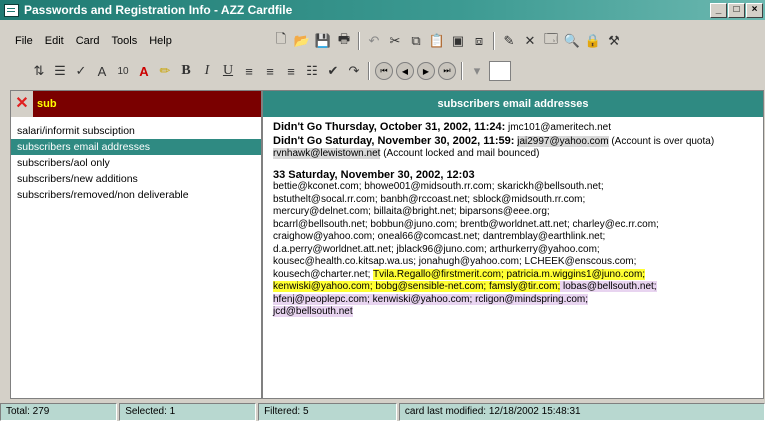  Describe the element at coordinates (11, 10) in the screenshot. I see `cardfile-icon` at that location.